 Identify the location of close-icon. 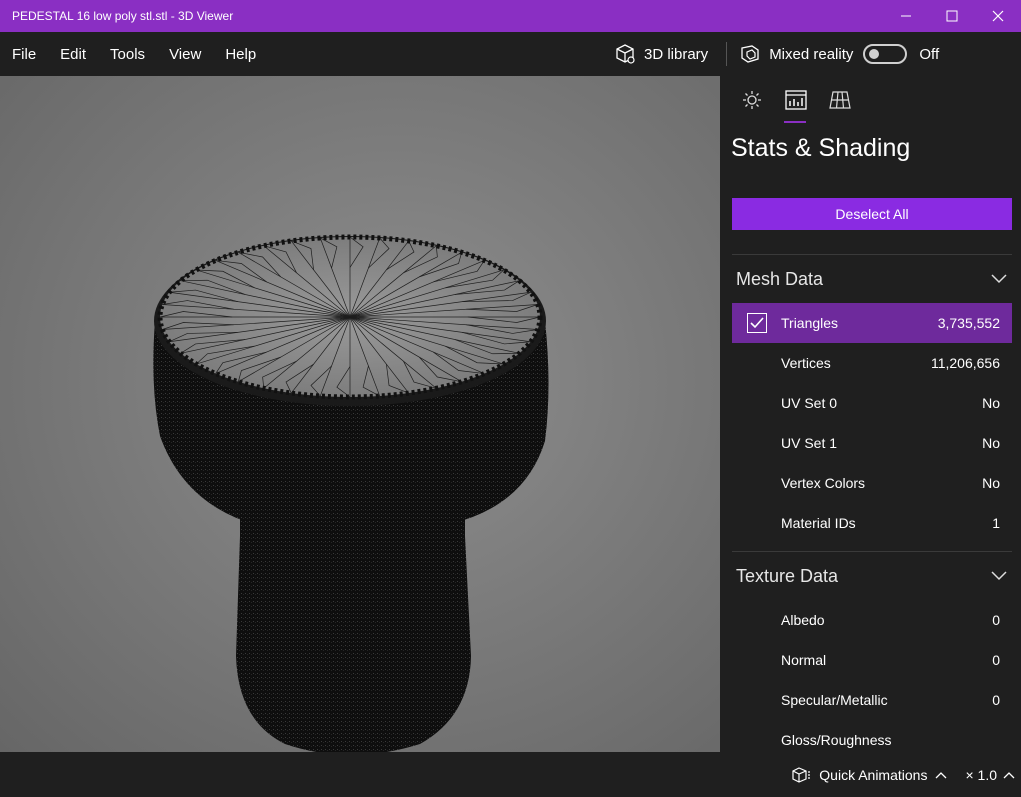
(998, 16).